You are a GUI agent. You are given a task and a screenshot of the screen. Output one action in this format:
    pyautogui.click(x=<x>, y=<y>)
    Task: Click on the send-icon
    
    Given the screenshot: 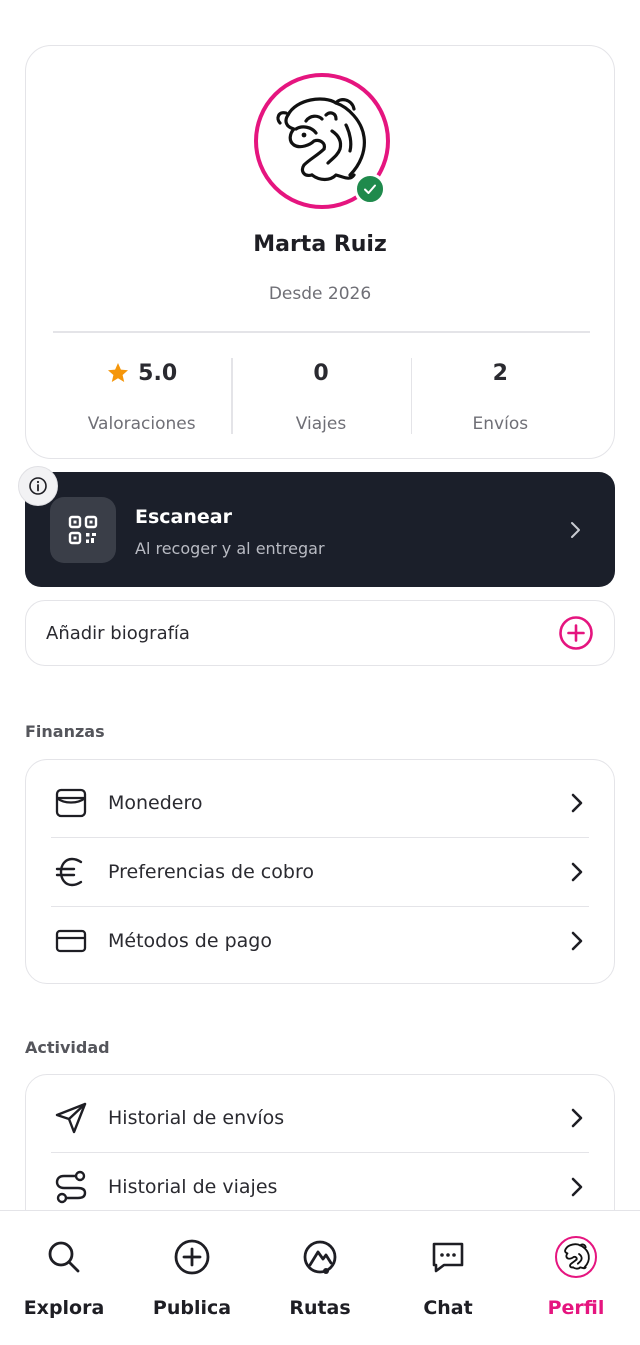 What is the action you would take?
    pyautogui.click(x=71, y=1118)
    